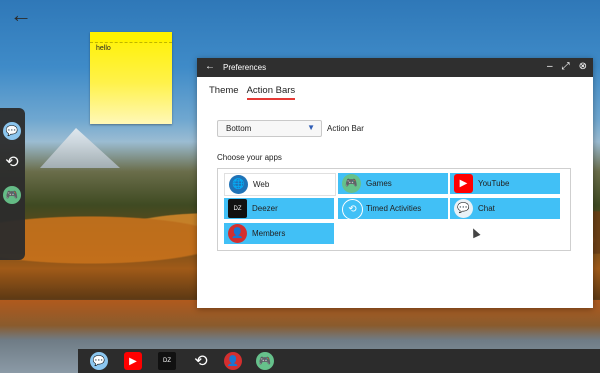 This screenshot has height=373, width=600. What do you see at coordinates (379, 183) in the screenshot?
I see `app-label: Games` at bounding box center [379, 183].